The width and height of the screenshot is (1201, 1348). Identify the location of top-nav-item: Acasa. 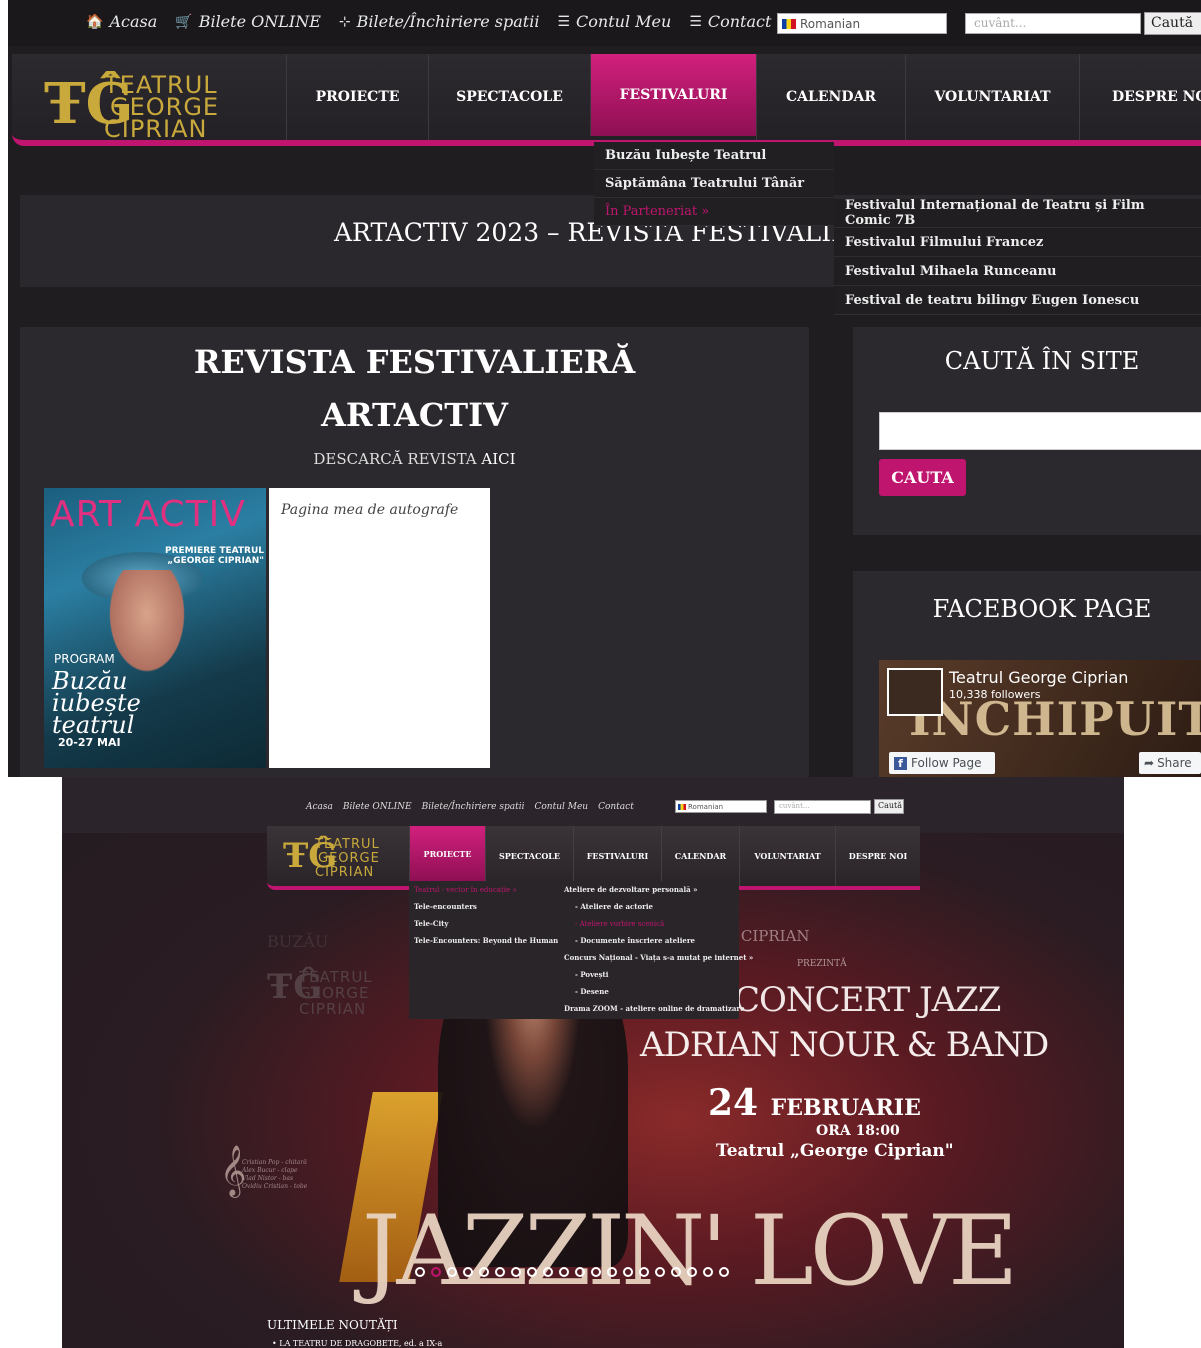
(319, 807).